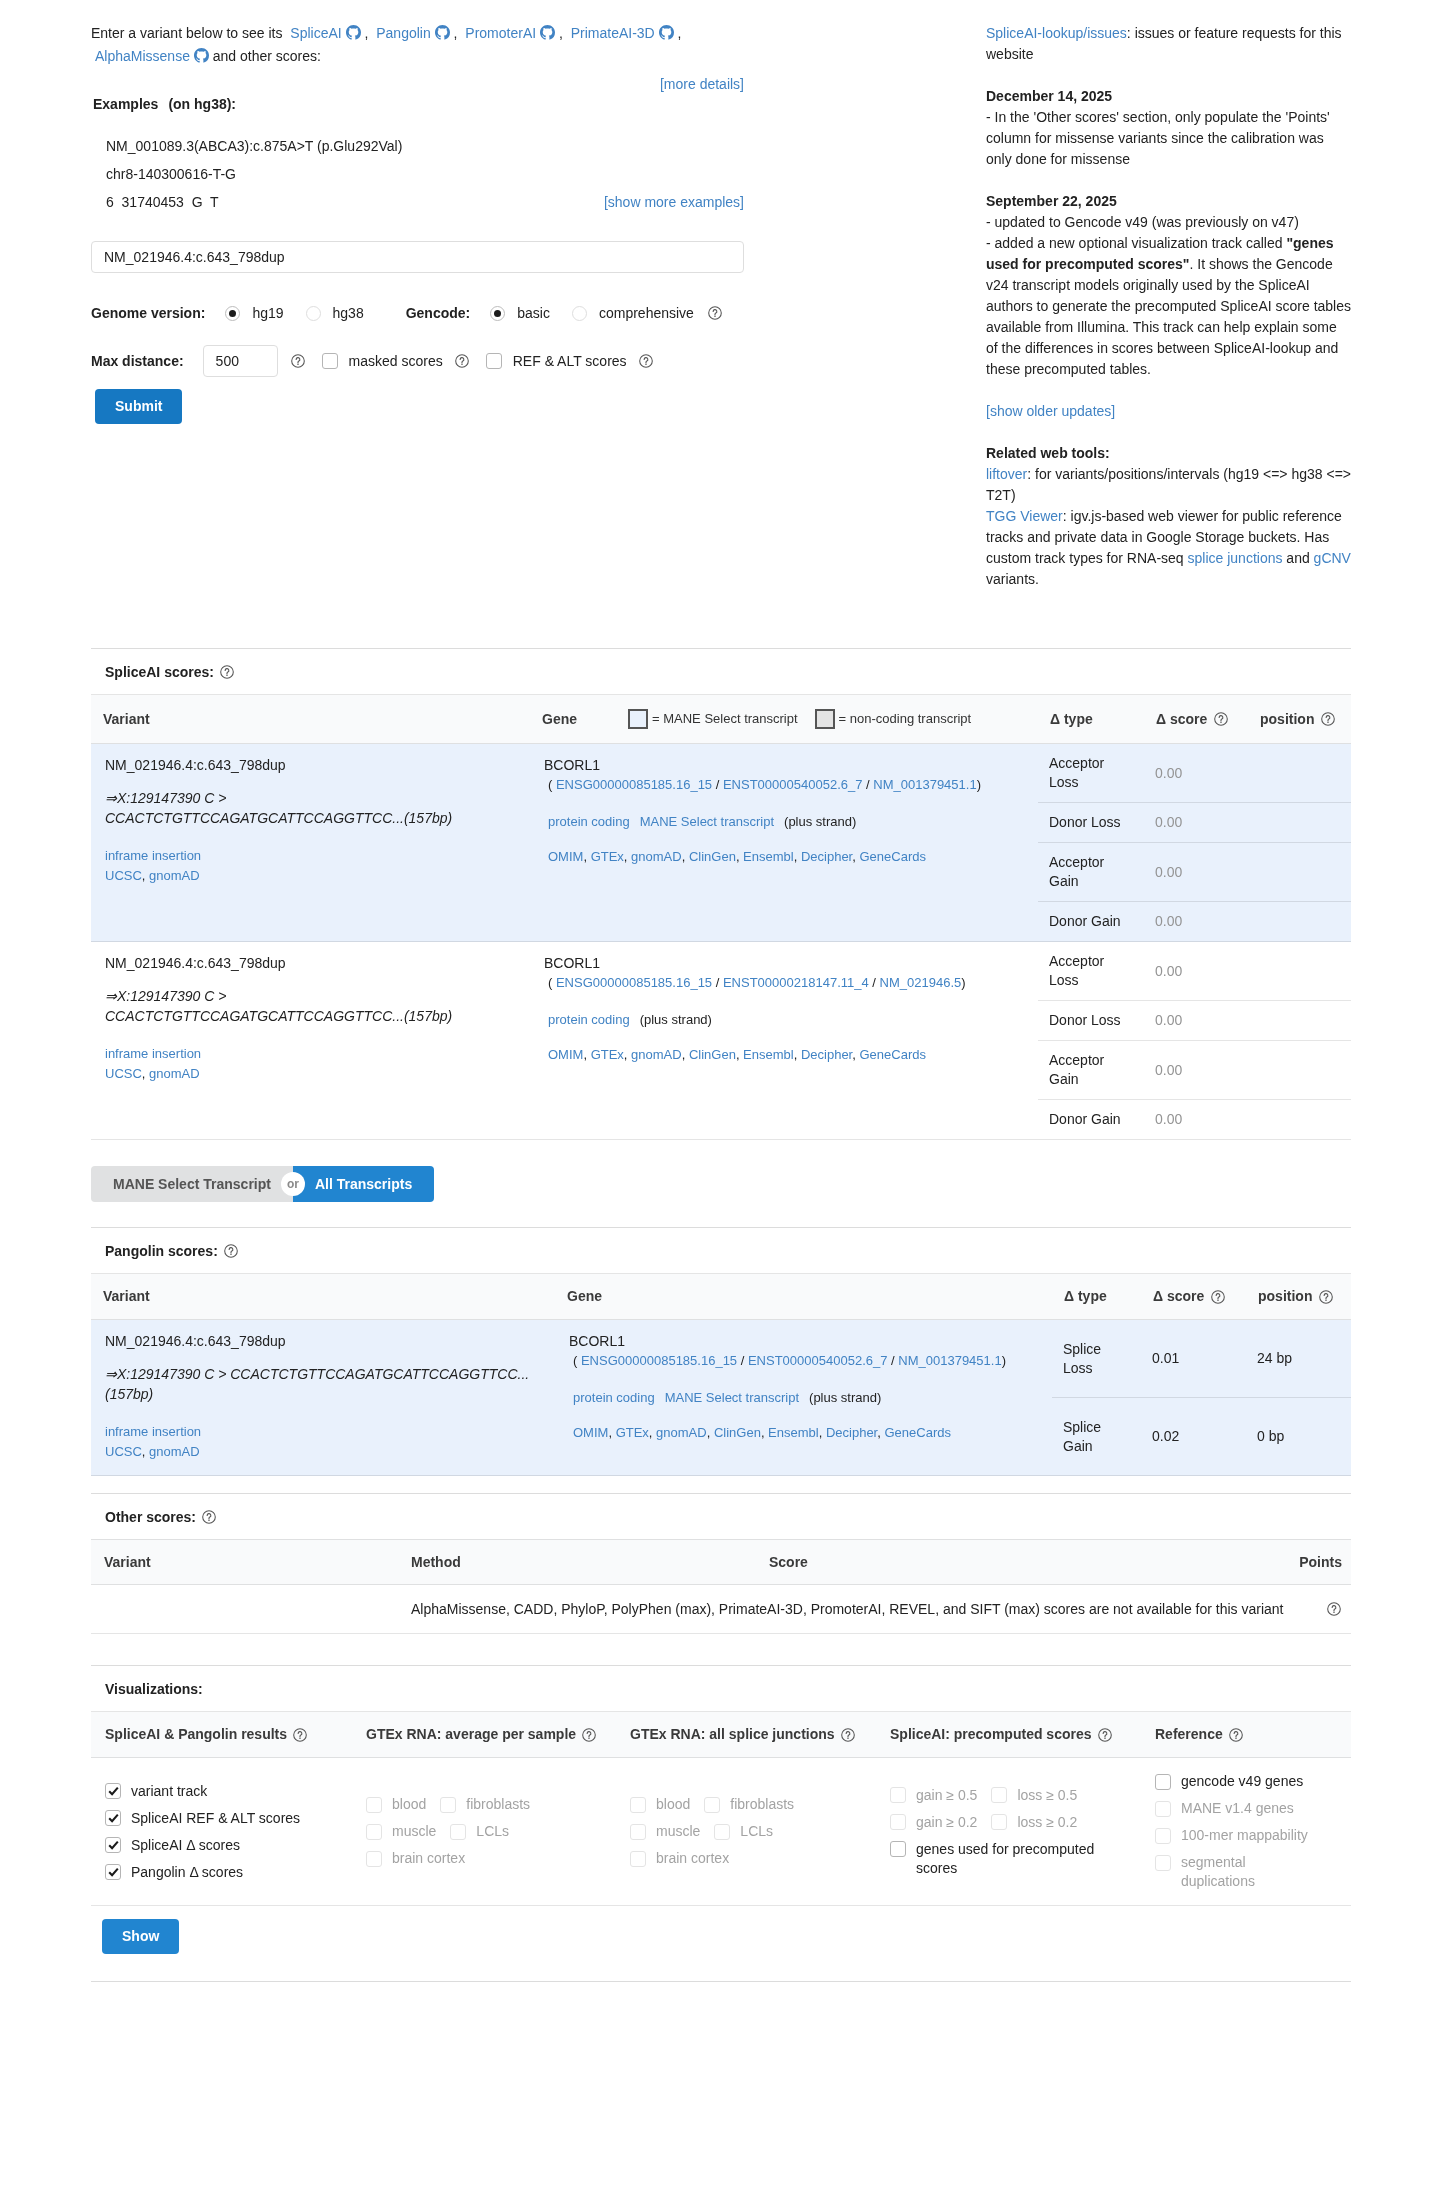  I want to click on more-details-link: [more details], so click(701, 84).